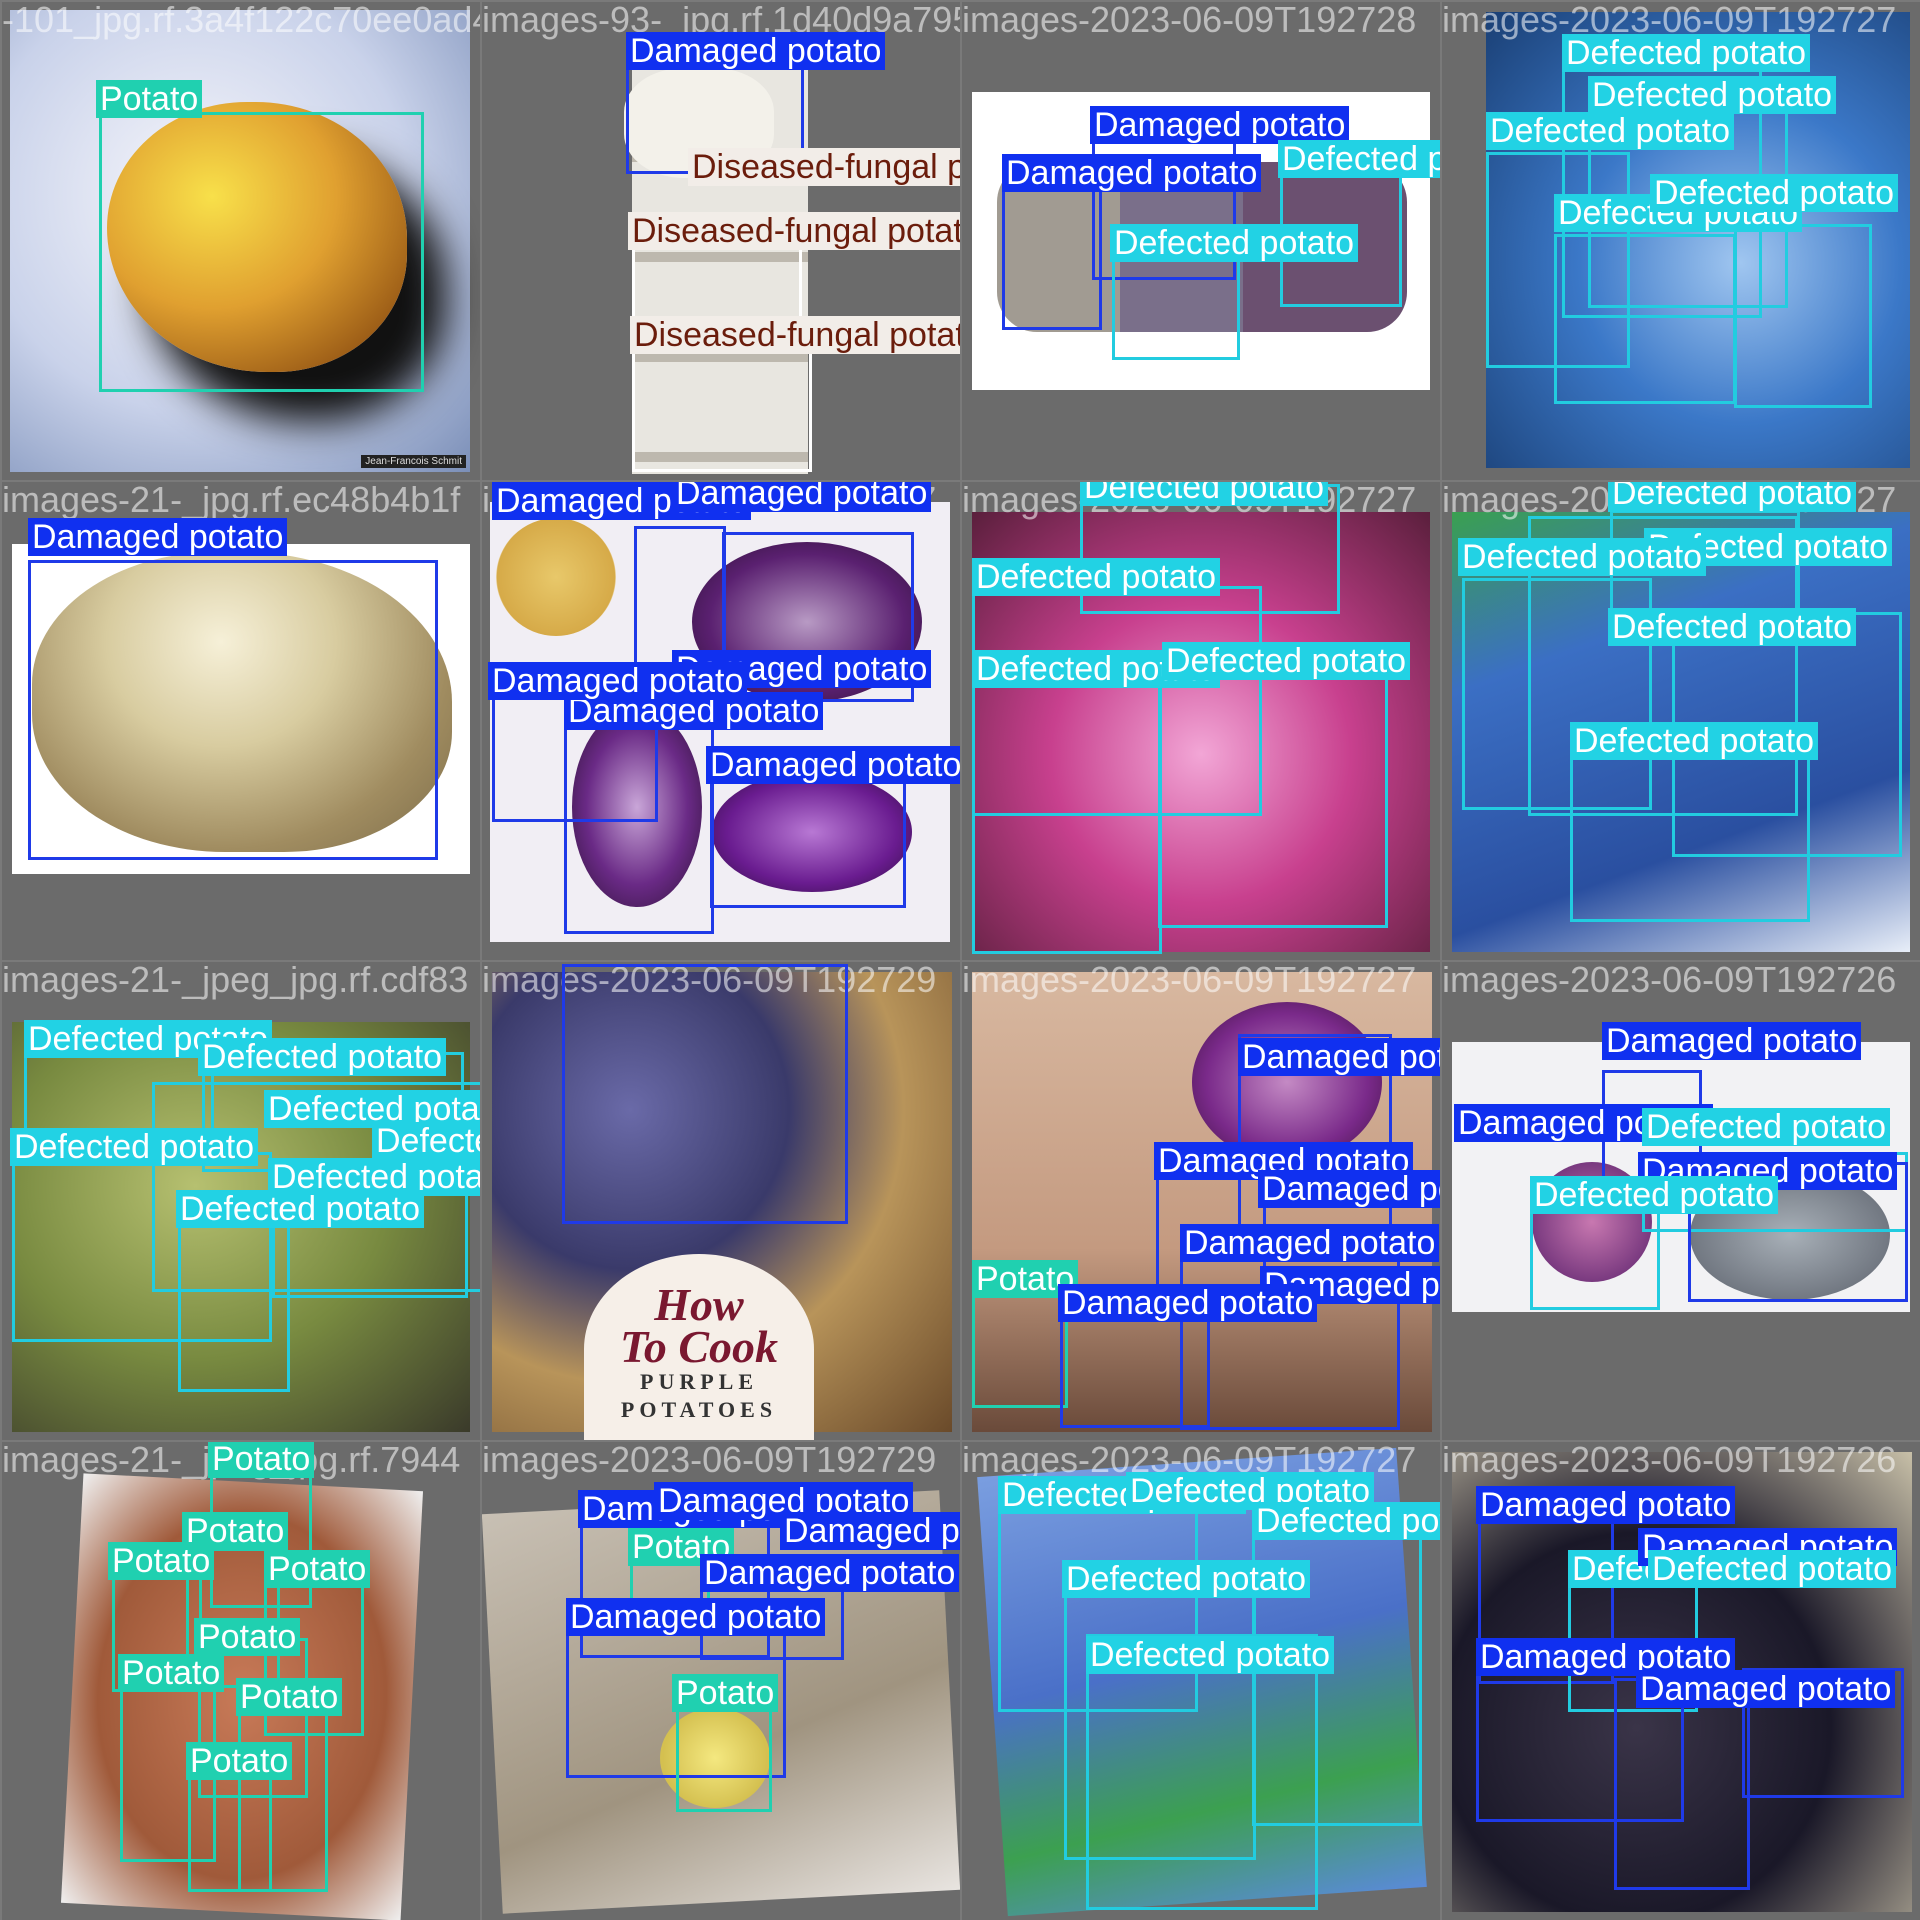  What do you see at coordinates (709, 1461) in the screenshot?
I see `tile-filename: images-2023-06-09T192729` at bounding box center [709, 1461].